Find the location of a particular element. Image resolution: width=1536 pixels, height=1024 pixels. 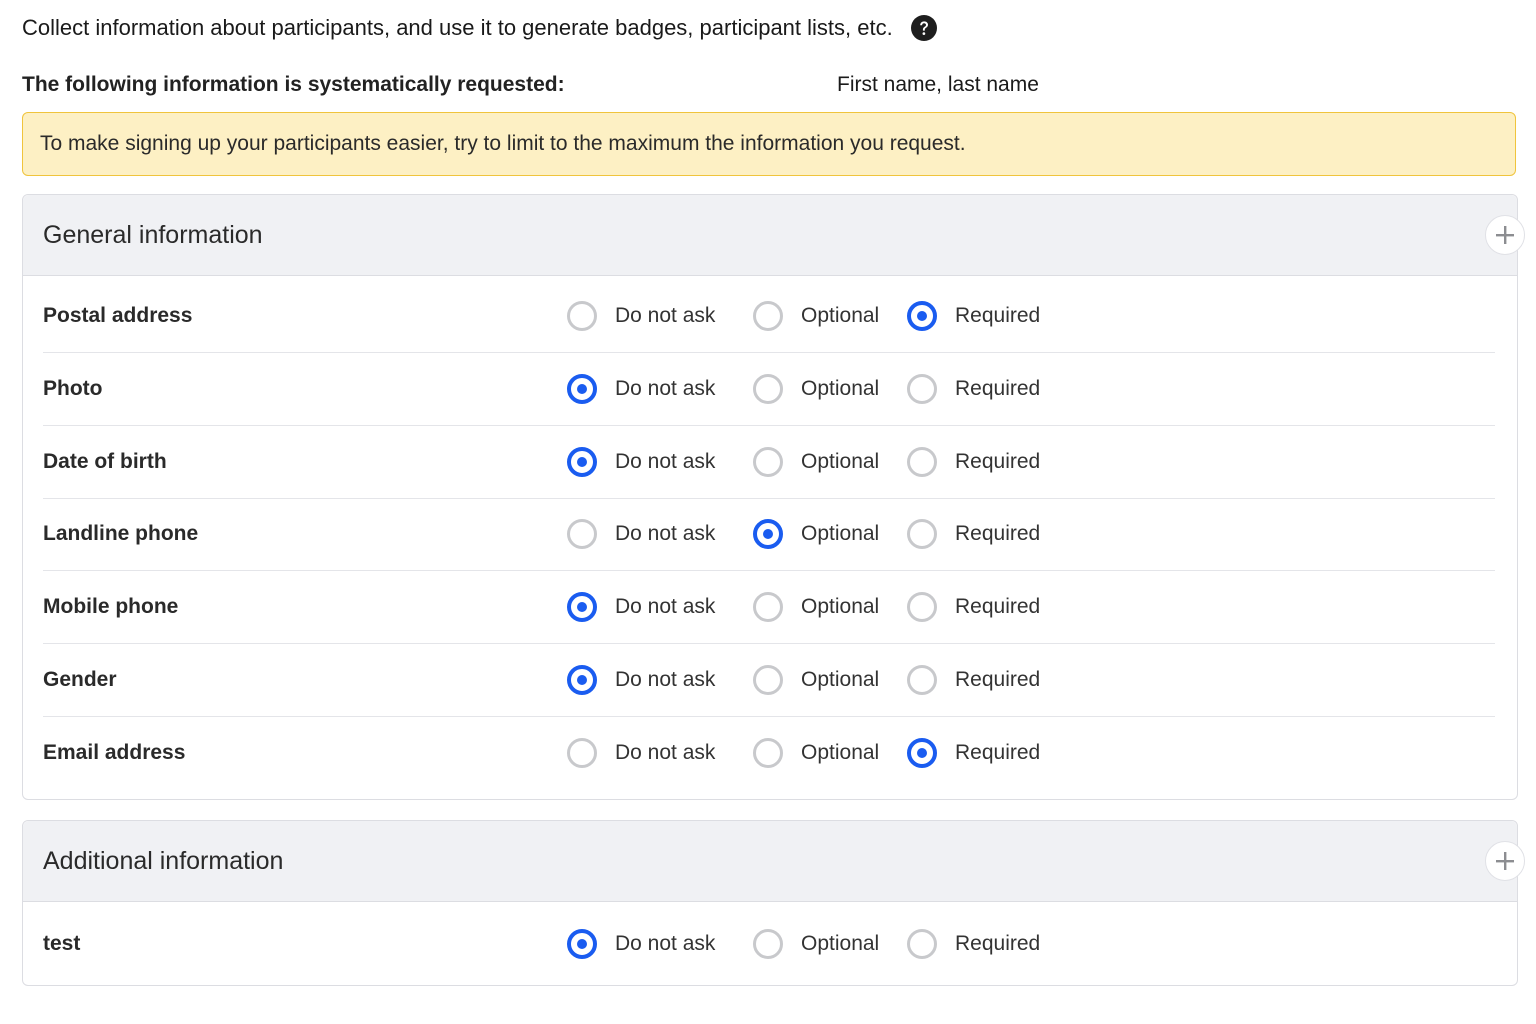

option-required-mobile-phone: Required is located at coordinates (974, 607).